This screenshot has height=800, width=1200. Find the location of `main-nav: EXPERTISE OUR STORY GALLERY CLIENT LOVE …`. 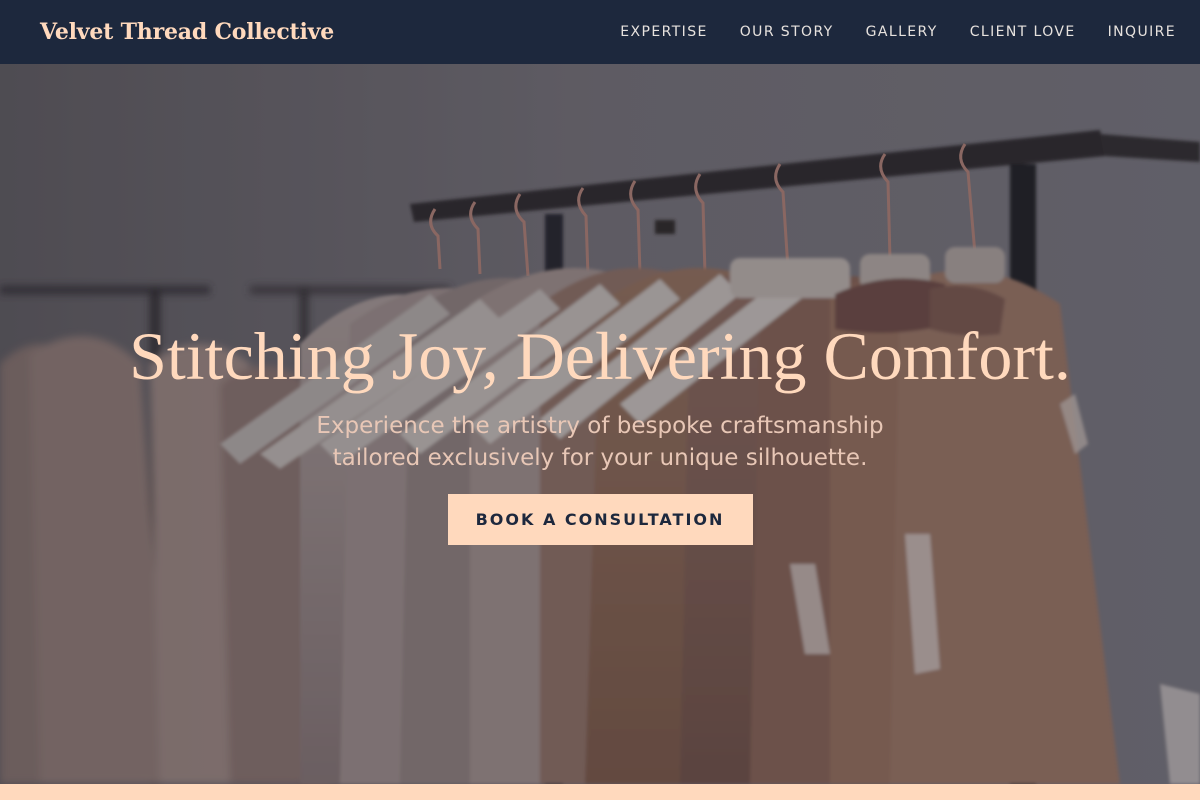

main-nav: EXPERTISE OUR STORY GALLERY CLIENT LOVE … is located at coordinates (898, 32).